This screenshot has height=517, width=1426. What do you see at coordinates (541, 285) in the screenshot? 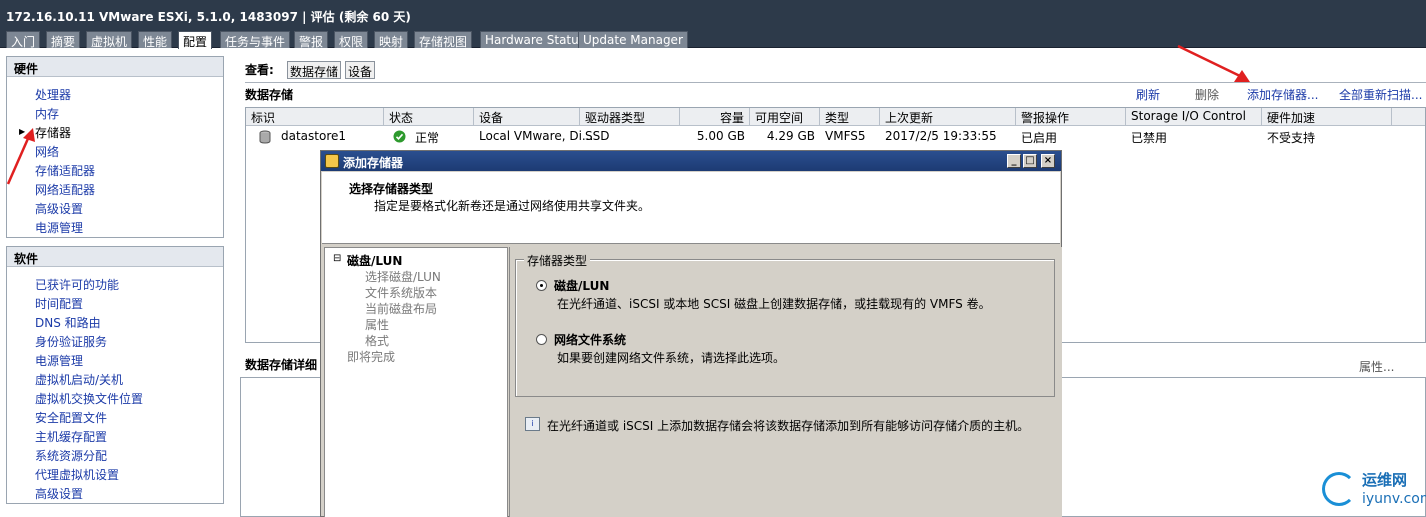
I see `radio-disk-lun` at bounding box center [541, 285].